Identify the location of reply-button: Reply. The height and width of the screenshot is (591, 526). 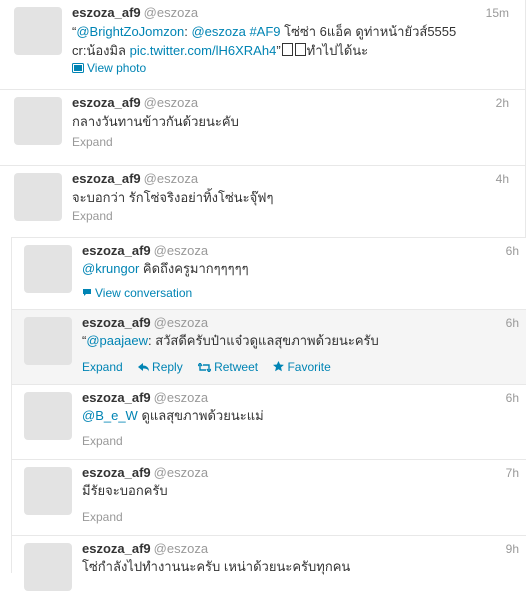
(160, 367).